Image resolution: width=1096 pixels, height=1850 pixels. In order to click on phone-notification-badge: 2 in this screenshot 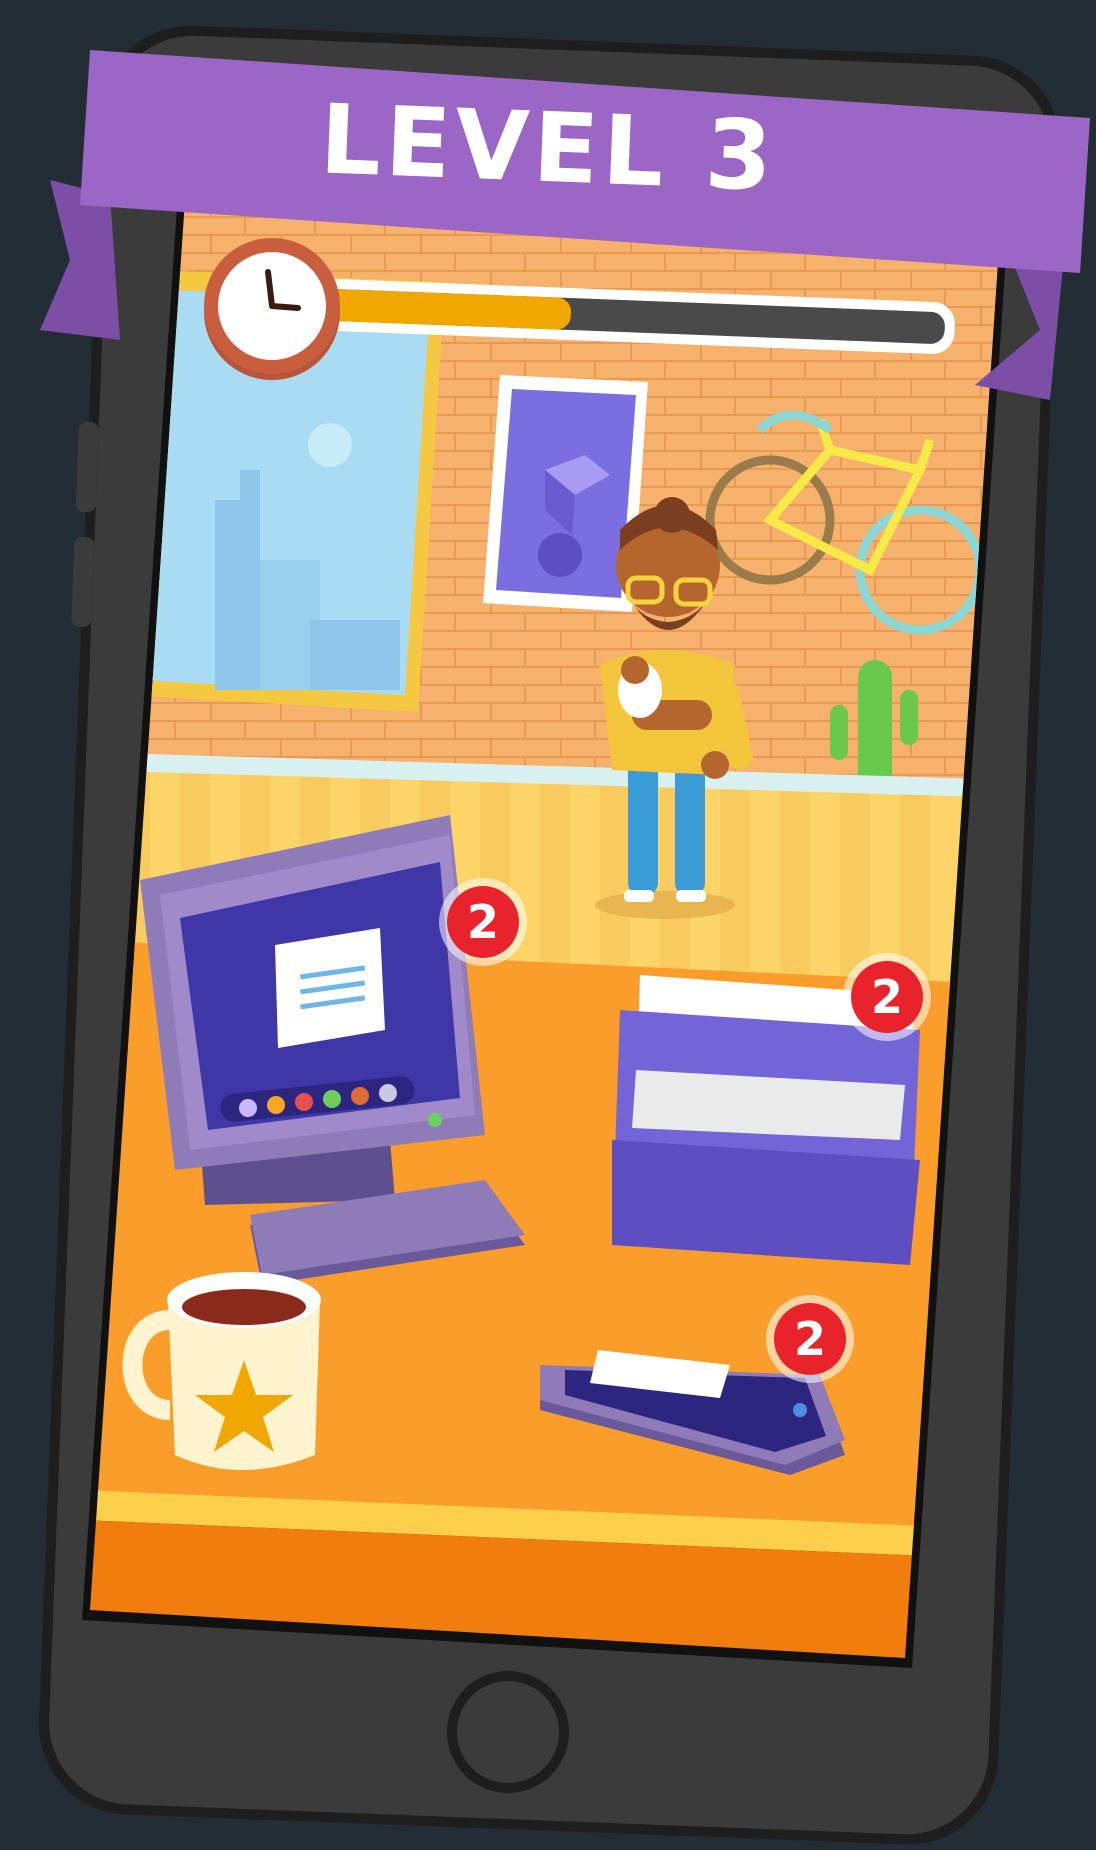, I will do `click(810, 1339)`.